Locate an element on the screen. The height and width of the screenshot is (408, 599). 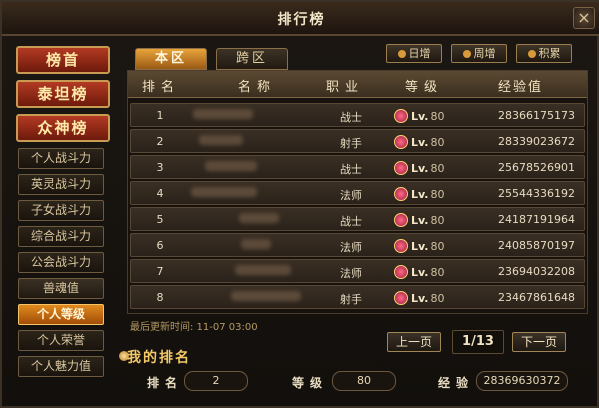
rank-cell: 1 is located at coordinates (160, 115).